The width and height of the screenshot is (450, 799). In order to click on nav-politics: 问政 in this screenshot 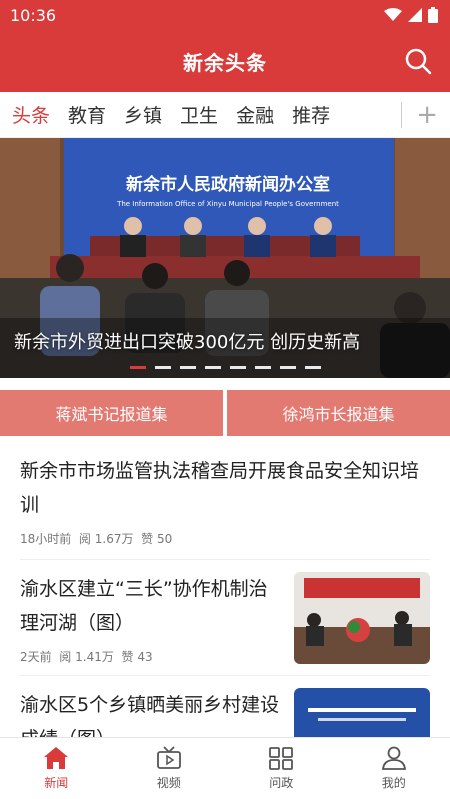, I will do `click(281, 768)`.